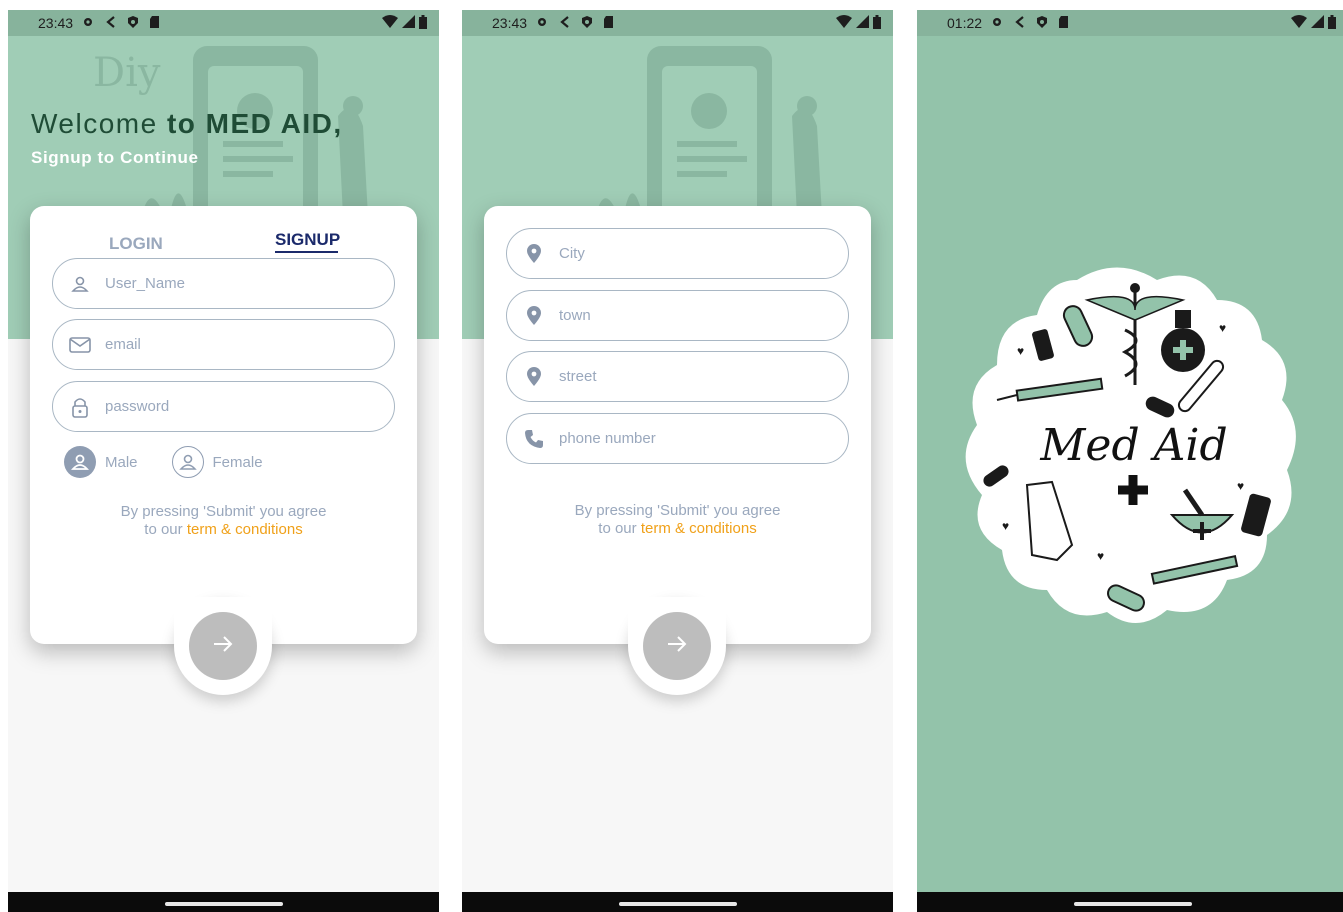  I want to click on street-placeholder: street, so click(578, 376).